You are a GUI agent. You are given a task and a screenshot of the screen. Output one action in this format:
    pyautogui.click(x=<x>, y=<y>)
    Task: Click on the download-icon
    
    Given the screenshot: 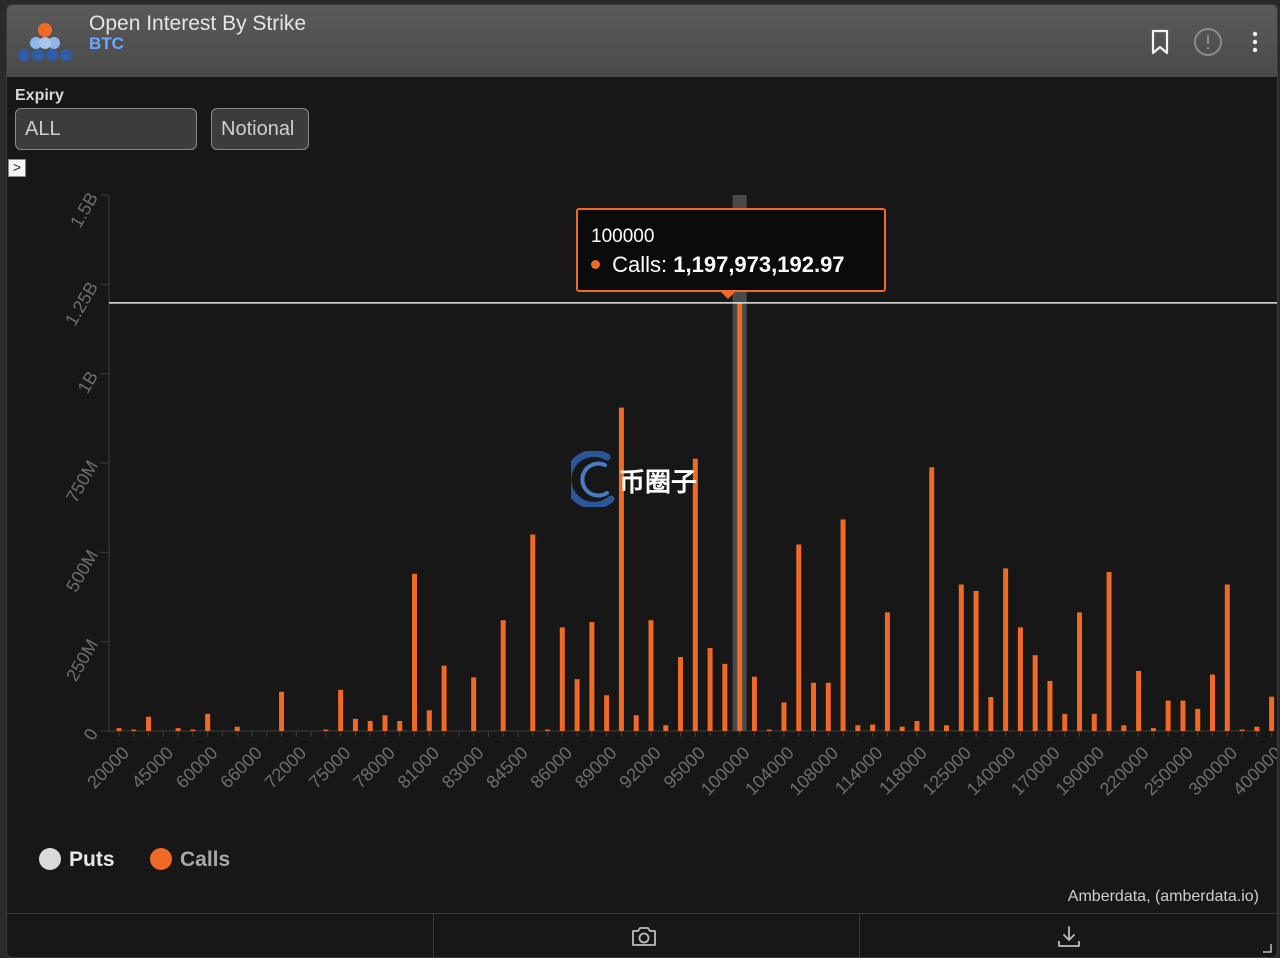 What is the action you would take?
    pyautogui.click(x=1069, y=936)
    